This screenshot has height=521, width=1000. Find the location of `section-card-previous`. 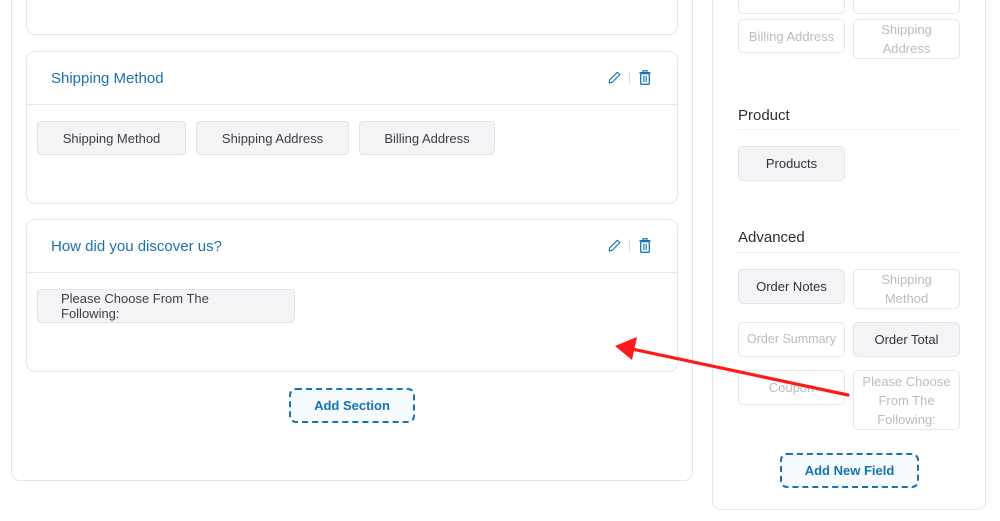

section-card-previous is located at coordinates (352, 17).